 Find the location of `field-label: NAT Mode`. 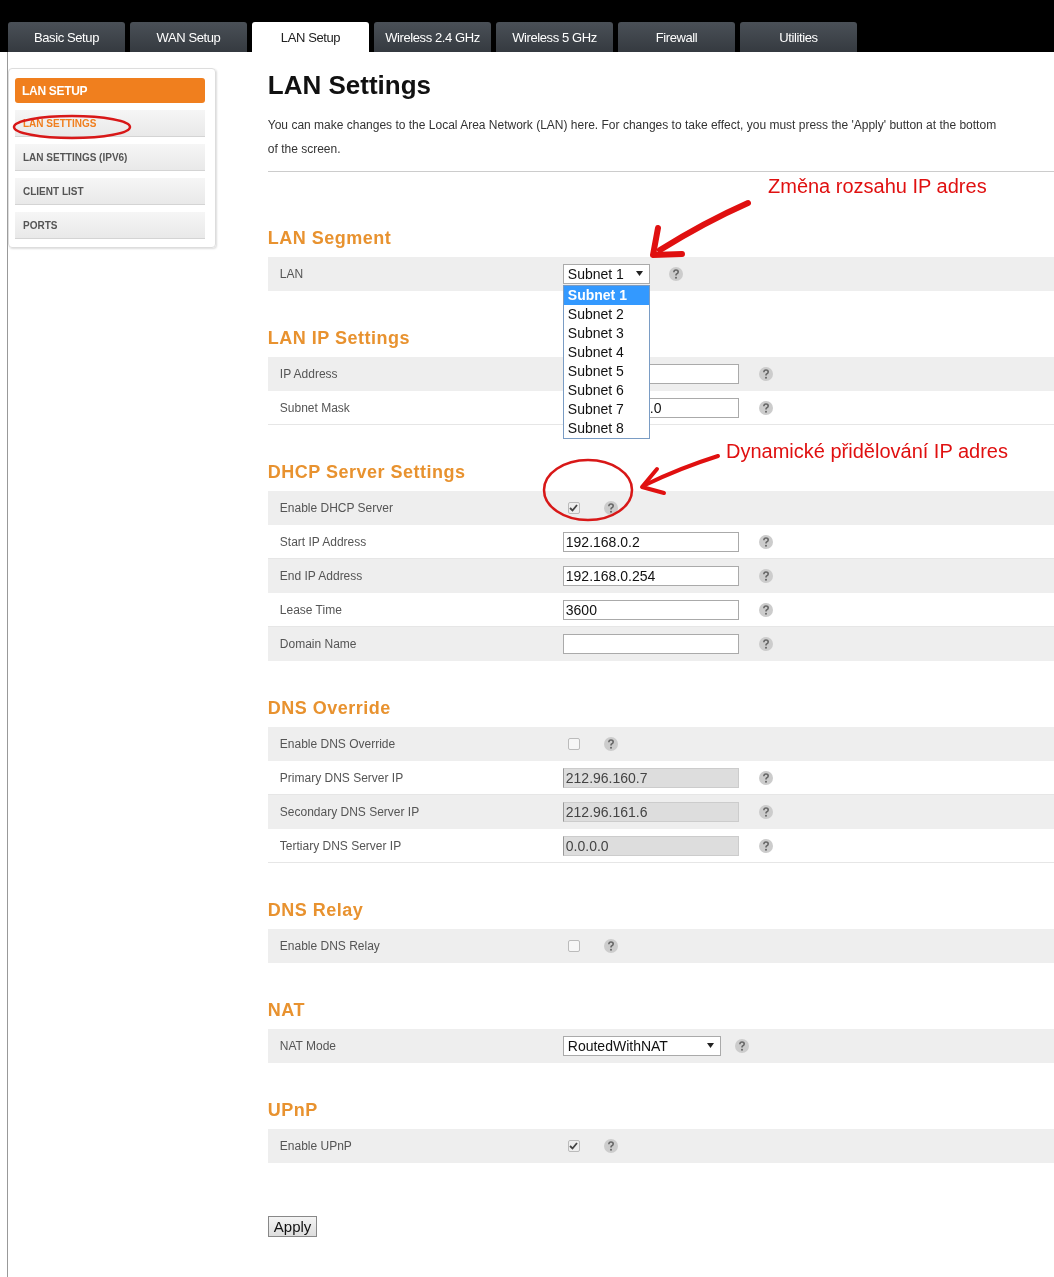

field-label: NAT Mode is located at coordinates (308, 1045).